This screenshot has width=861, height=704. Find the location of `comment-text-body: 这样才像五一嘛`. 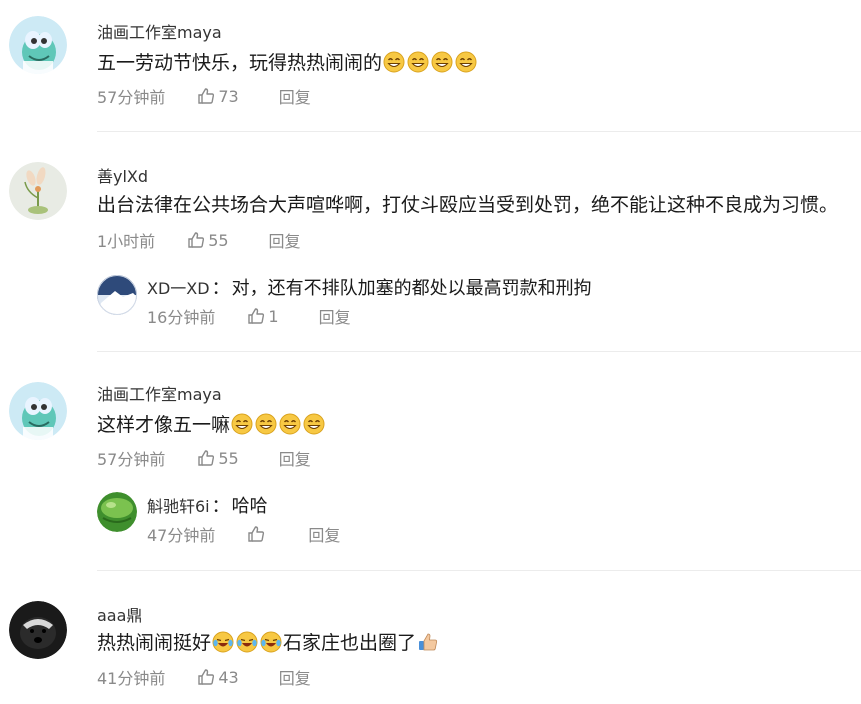

comment-text-body: 这样才像五一嘛 is located at coordinates (164, 425).